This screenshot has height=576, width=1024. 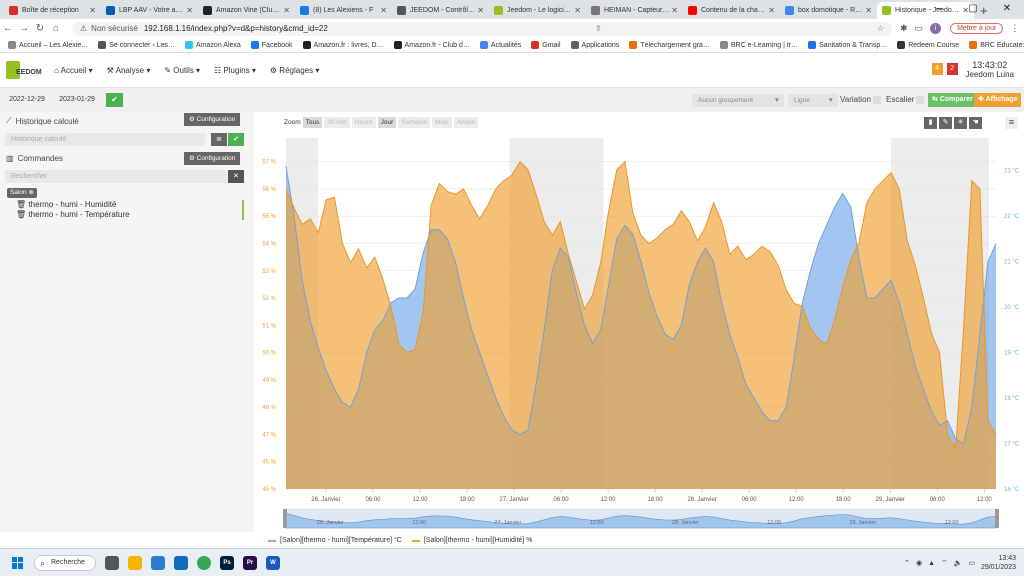 What do you see at coordinates (1014, 28) in the screenshot?
I see `menu-dots-icon: ⋮` at bounding box center [1014, 28].